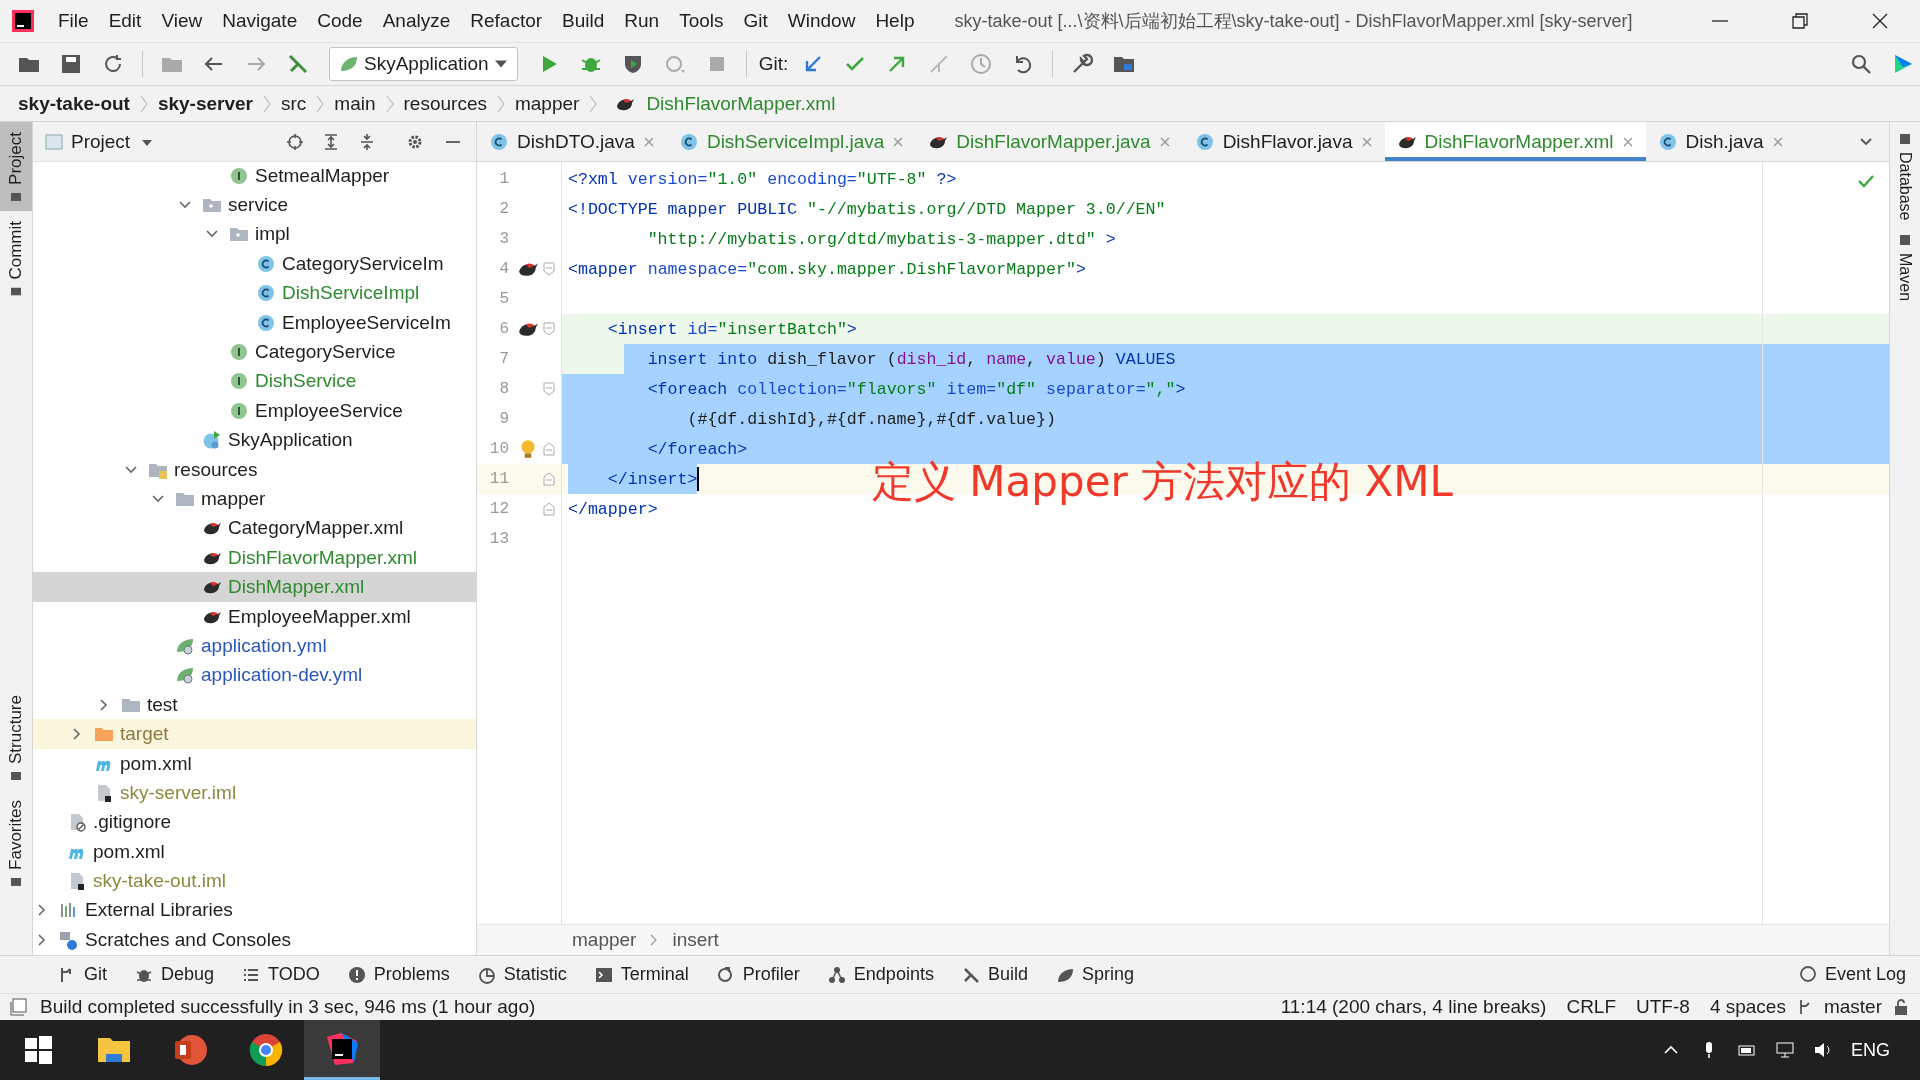  I want to click on tool-window-button: TODO, so click(281, 974).